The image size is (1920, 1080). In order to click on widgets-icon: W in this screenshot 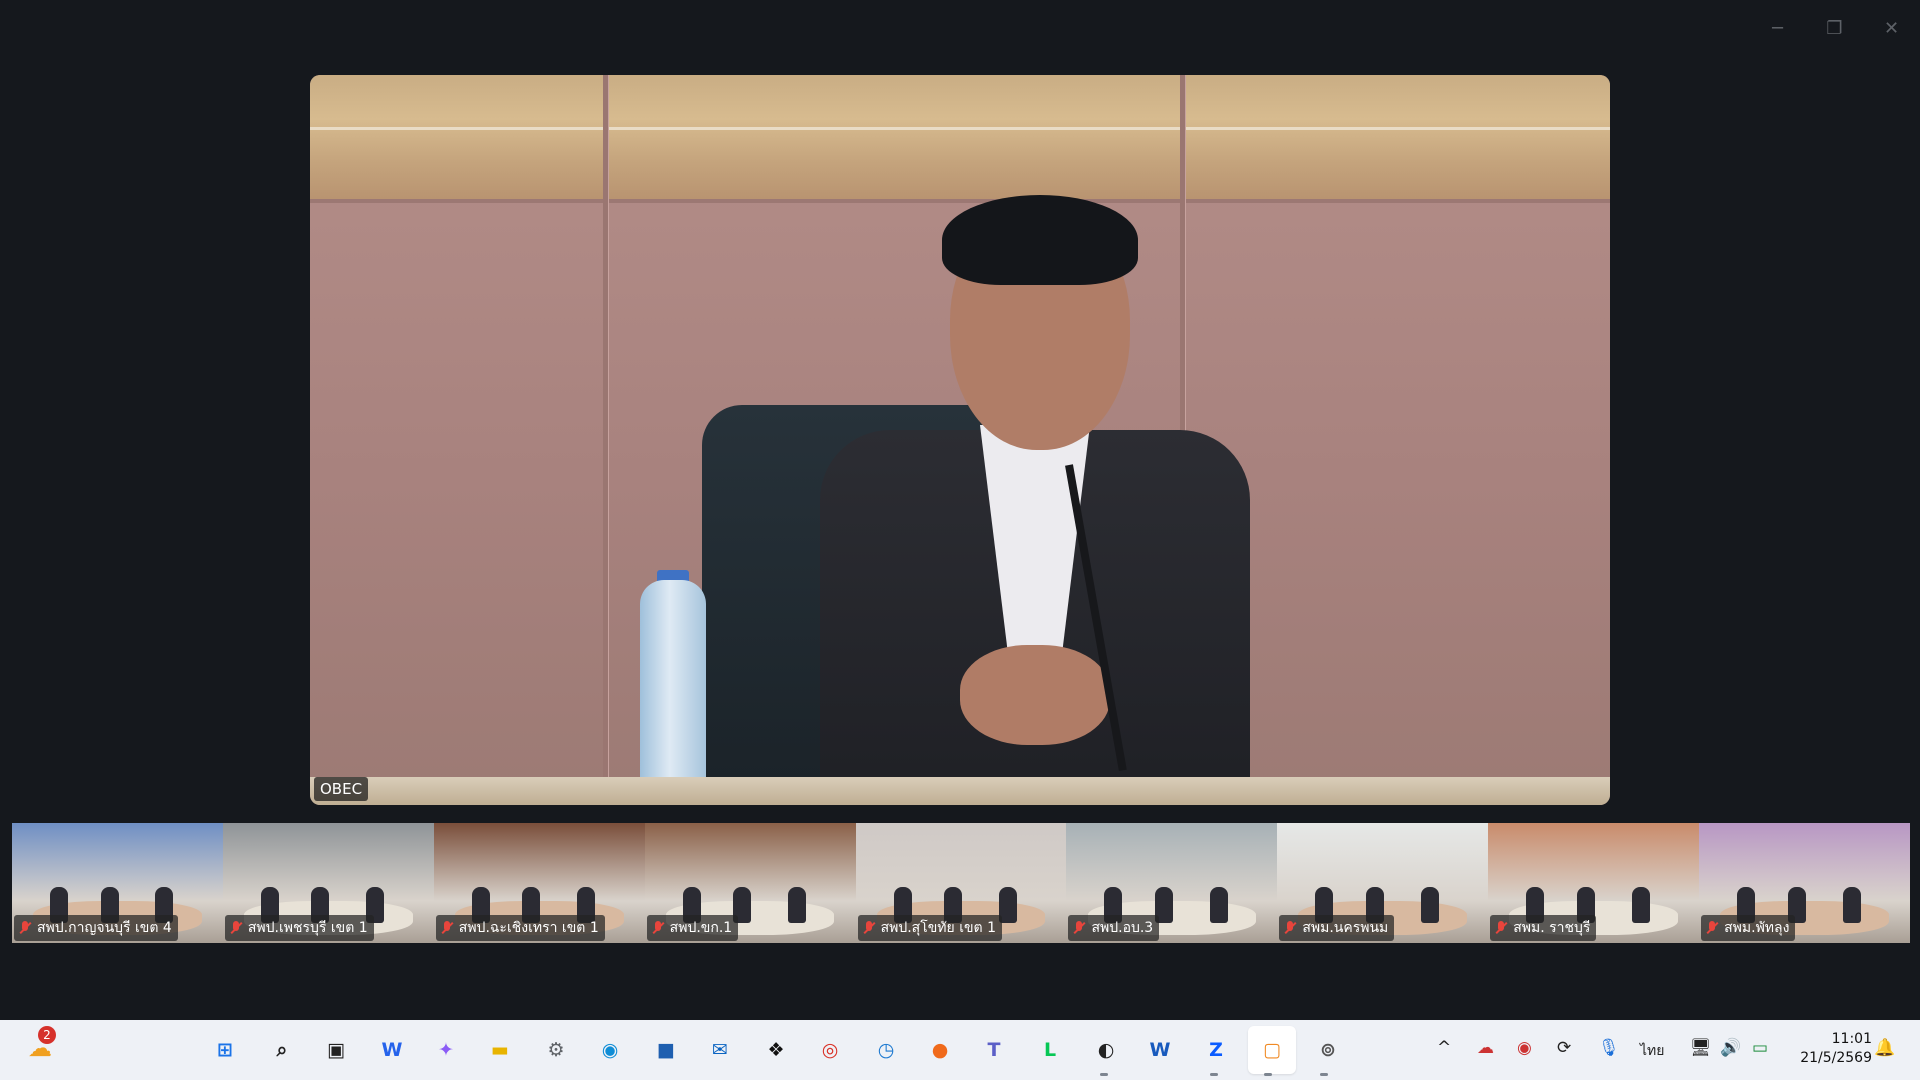, I will do `click(392, 1050)`.